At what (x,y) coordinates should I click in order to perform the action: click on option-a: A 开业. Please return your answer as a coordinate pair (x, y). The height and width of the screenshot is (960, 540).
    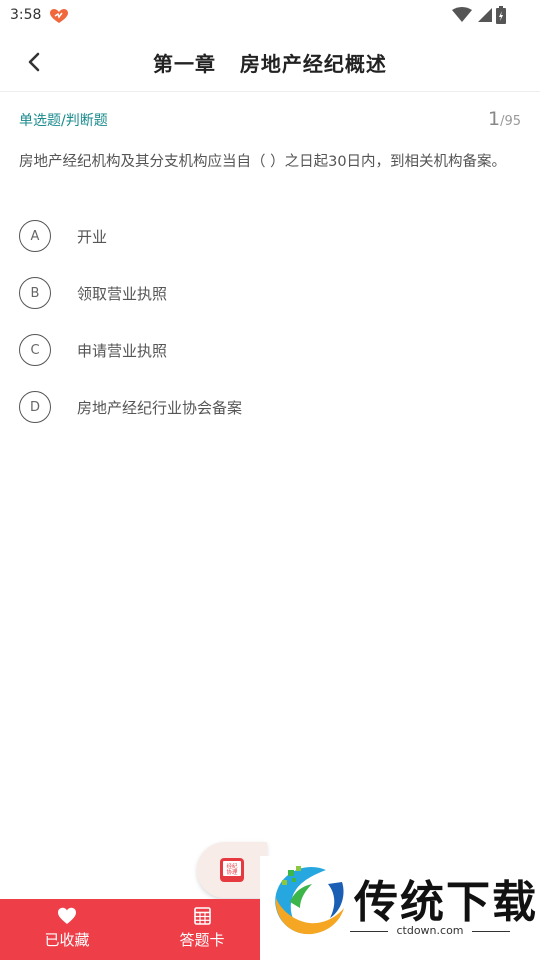
    Looking at the image, I should click on (269, 236).